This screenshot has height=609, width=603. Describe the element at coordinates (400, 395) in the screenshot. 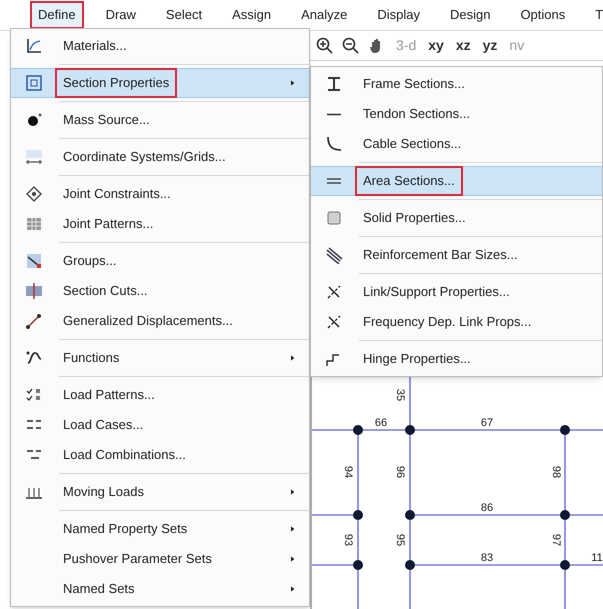

I see `frame-label: 35` at that location.